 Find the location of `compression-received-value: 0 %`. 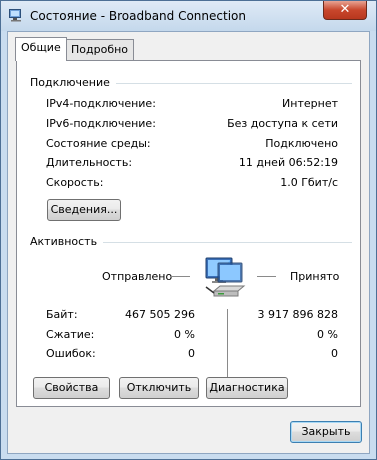

compression-received-value: 0 % is located at coordinates (327, 334).